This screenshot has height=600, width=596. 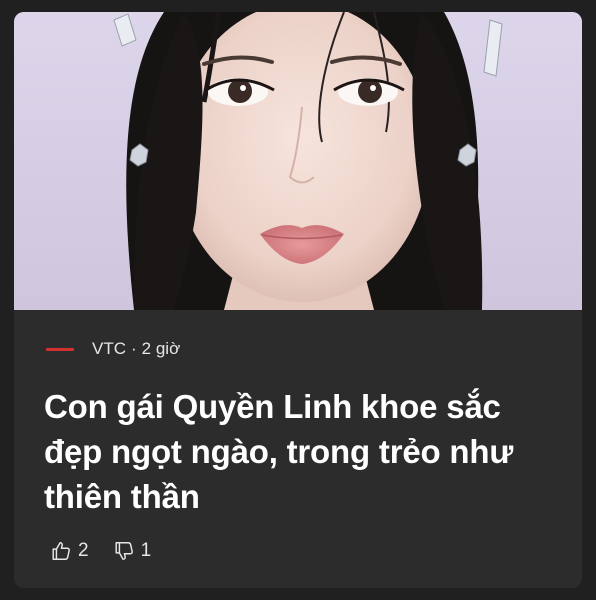 I want to click on source-logo, so click(x=60, y=349).